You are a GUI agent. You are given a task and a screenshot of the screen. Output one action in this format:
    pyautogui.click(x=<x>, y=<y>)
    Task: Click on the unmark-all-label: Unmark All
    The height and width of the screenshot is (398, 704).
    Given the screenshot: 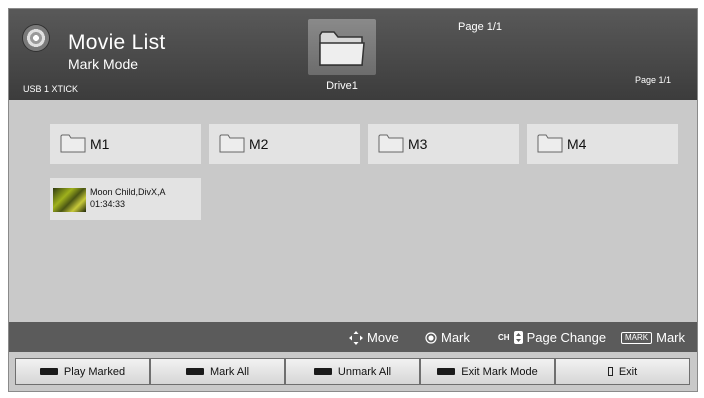 What is the action you would take?
    pyautogui.click(x=364, y=371)
    